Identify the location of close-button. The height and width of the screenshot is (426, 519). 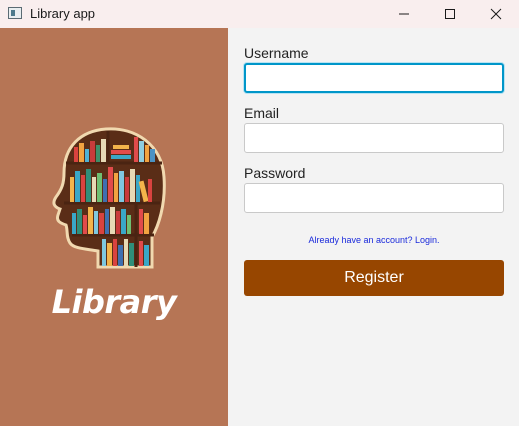
(496, 14).